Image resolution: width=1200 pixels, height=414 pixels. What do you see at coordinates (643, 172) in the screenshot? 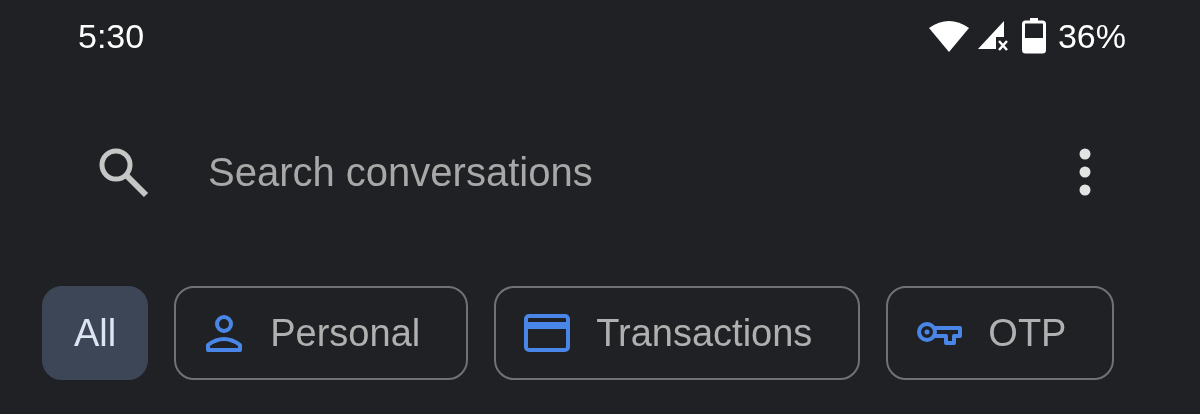
I see `search-field: Search conversations` at bounding box center [643, 172].